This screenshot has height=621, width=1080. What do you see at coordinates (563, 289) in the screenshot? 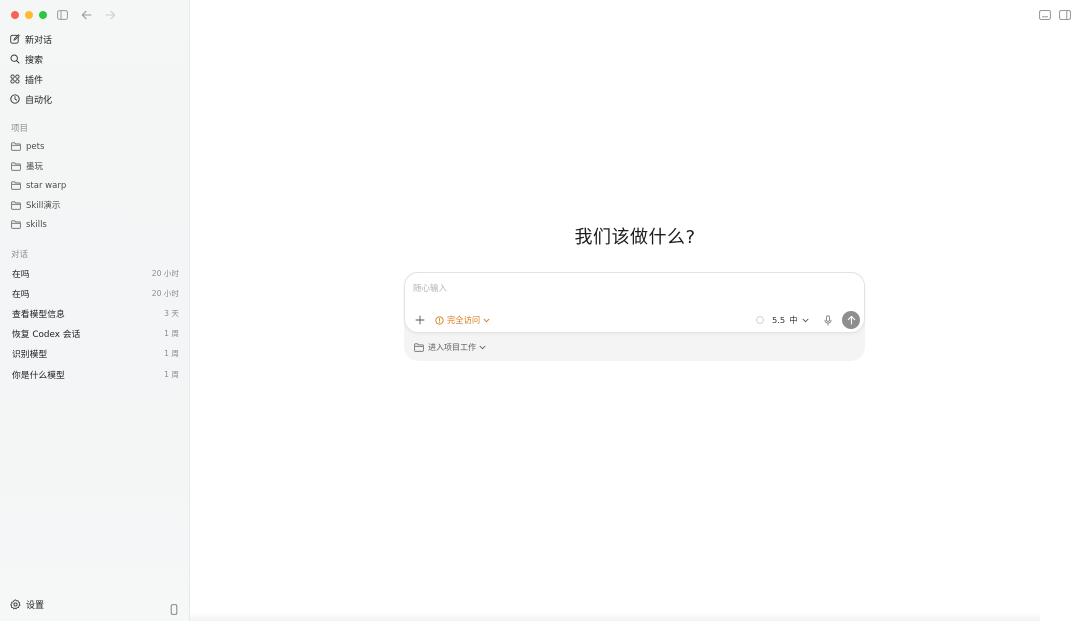
I see `prompt-input` at bounding box center [563, 289].